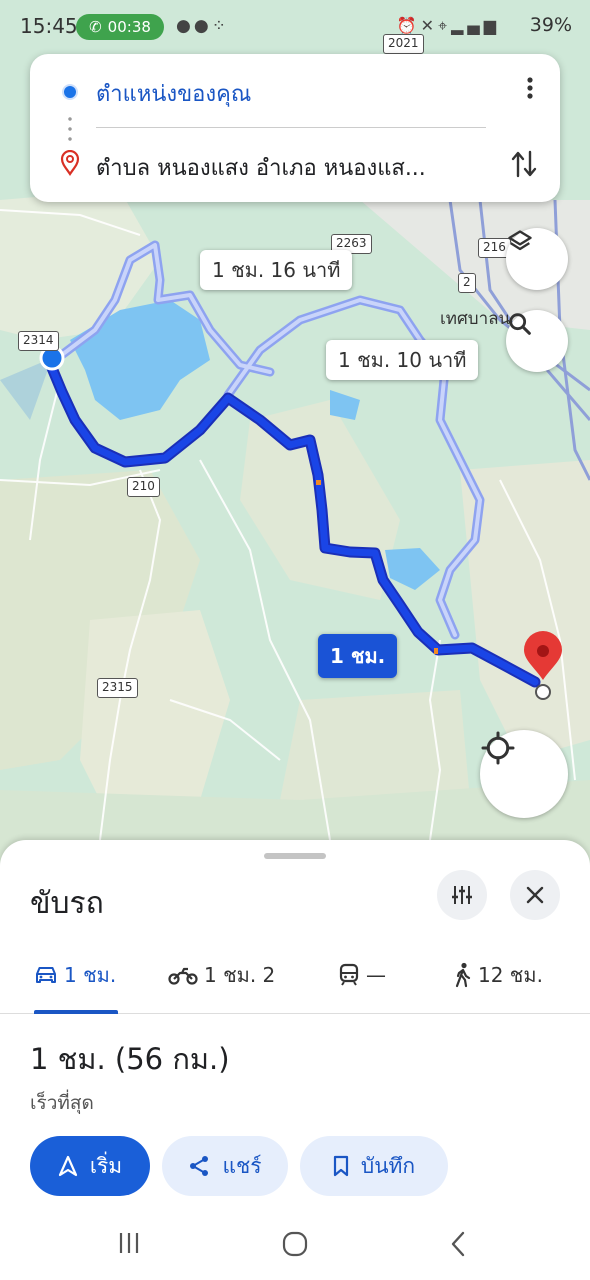 This screenshot has width=590, height=1280. I want to click on car-icon, so click(46, 975).